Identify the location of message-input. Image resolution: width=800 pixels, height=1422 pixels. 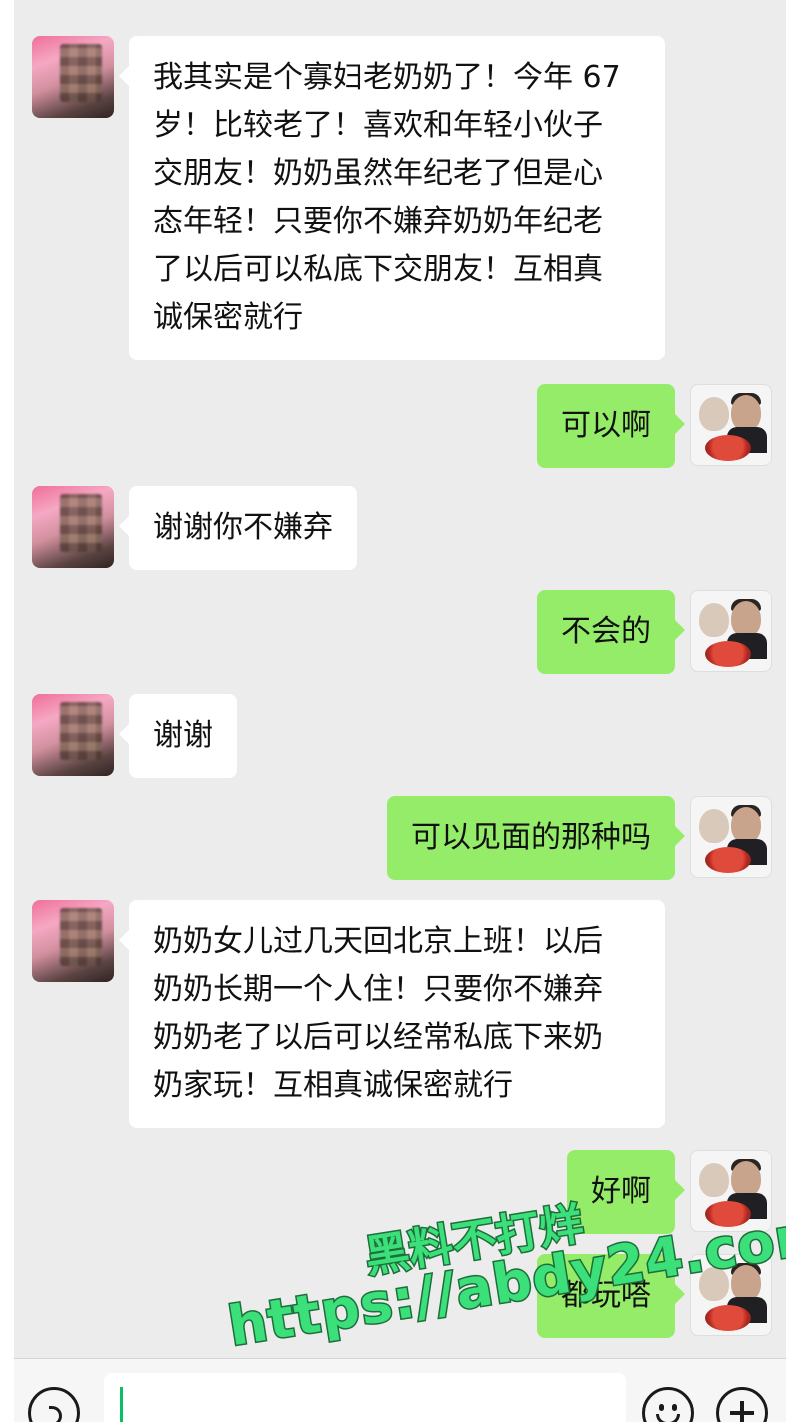
(365, 1397).